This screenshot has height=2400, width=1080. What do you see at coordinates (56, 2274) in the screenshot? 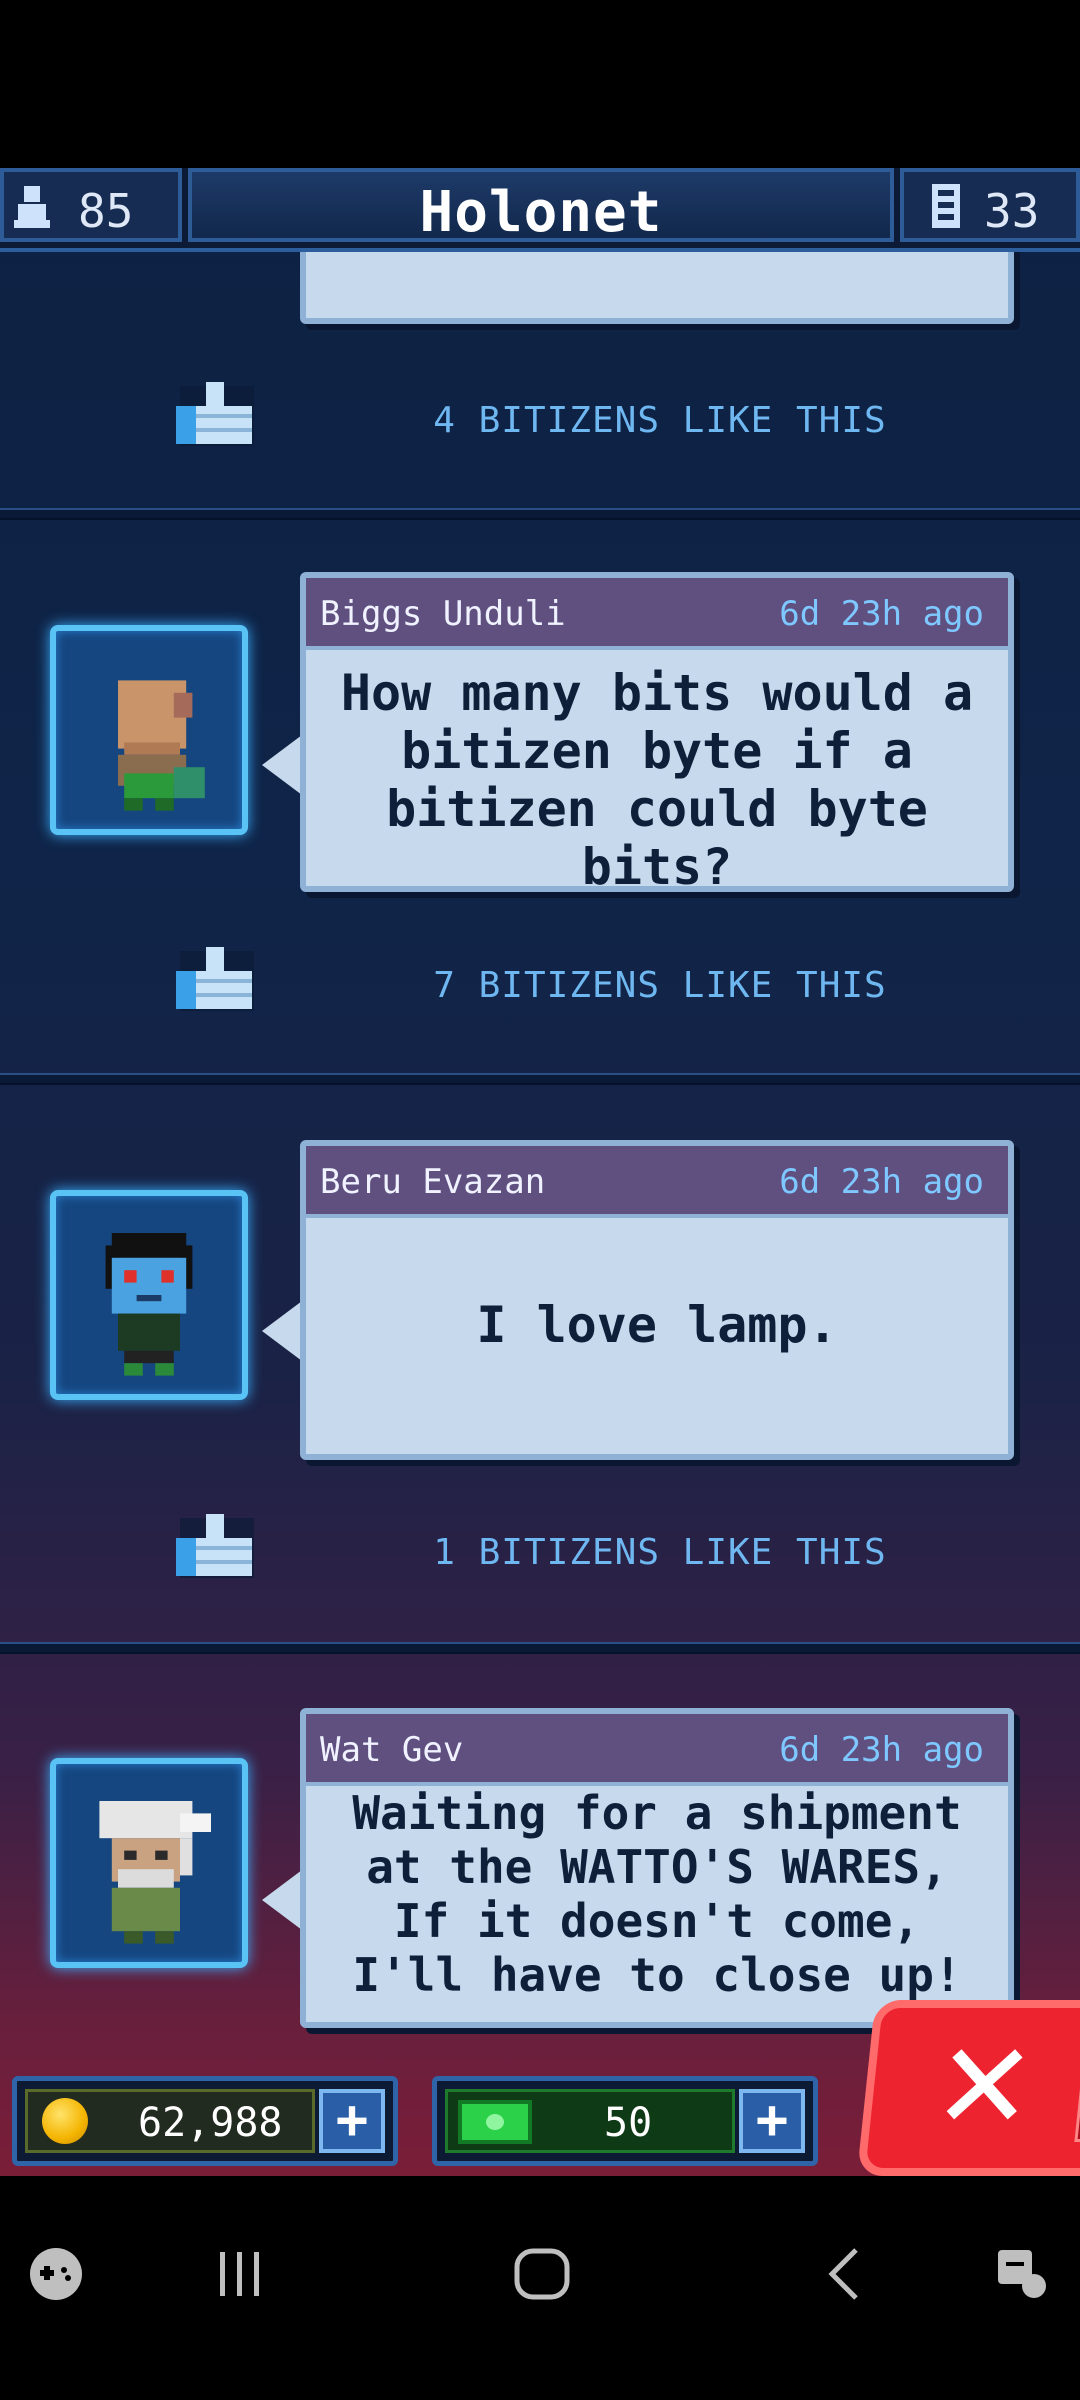
I see `game-launcher-icon` at bounding box center [56, 2274].